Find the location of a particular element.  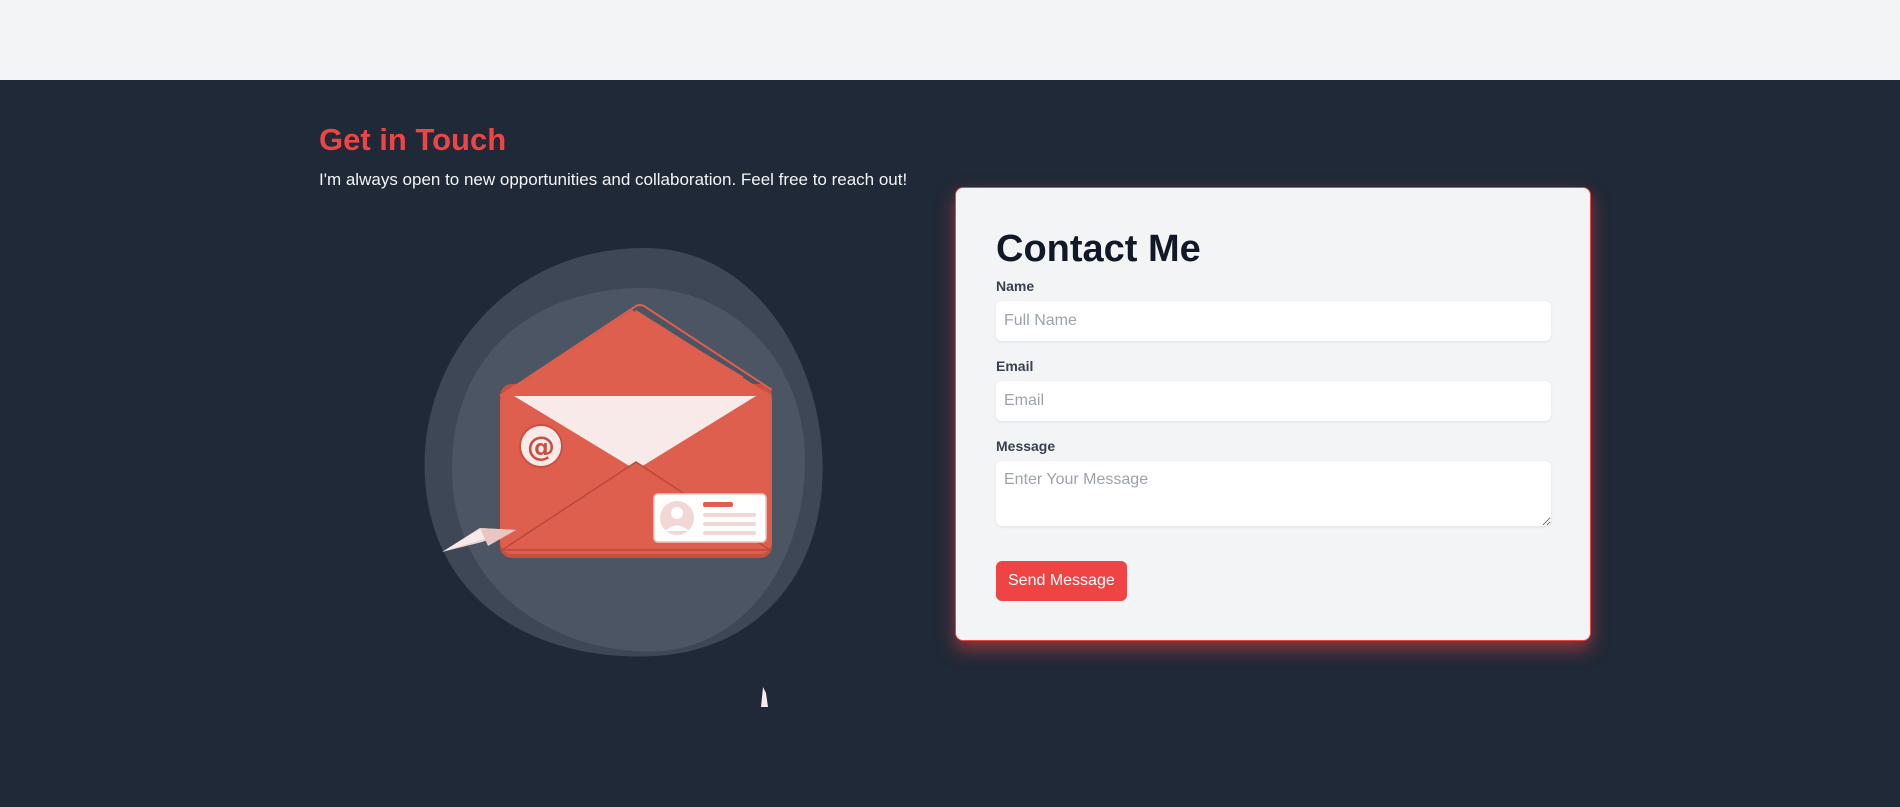

decorative-mark-icon is located at coordinates (764, 697).